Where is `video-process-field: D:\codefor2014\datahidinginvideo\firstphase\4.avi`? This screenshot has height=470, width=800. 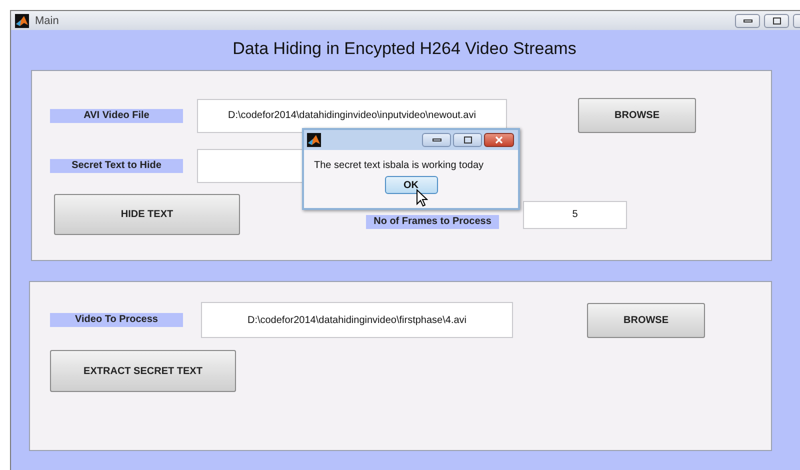 video-process-field: D:\codefor2014\datahidinginvideo\firstphase\4.avi is located at coordinates (357, 320).